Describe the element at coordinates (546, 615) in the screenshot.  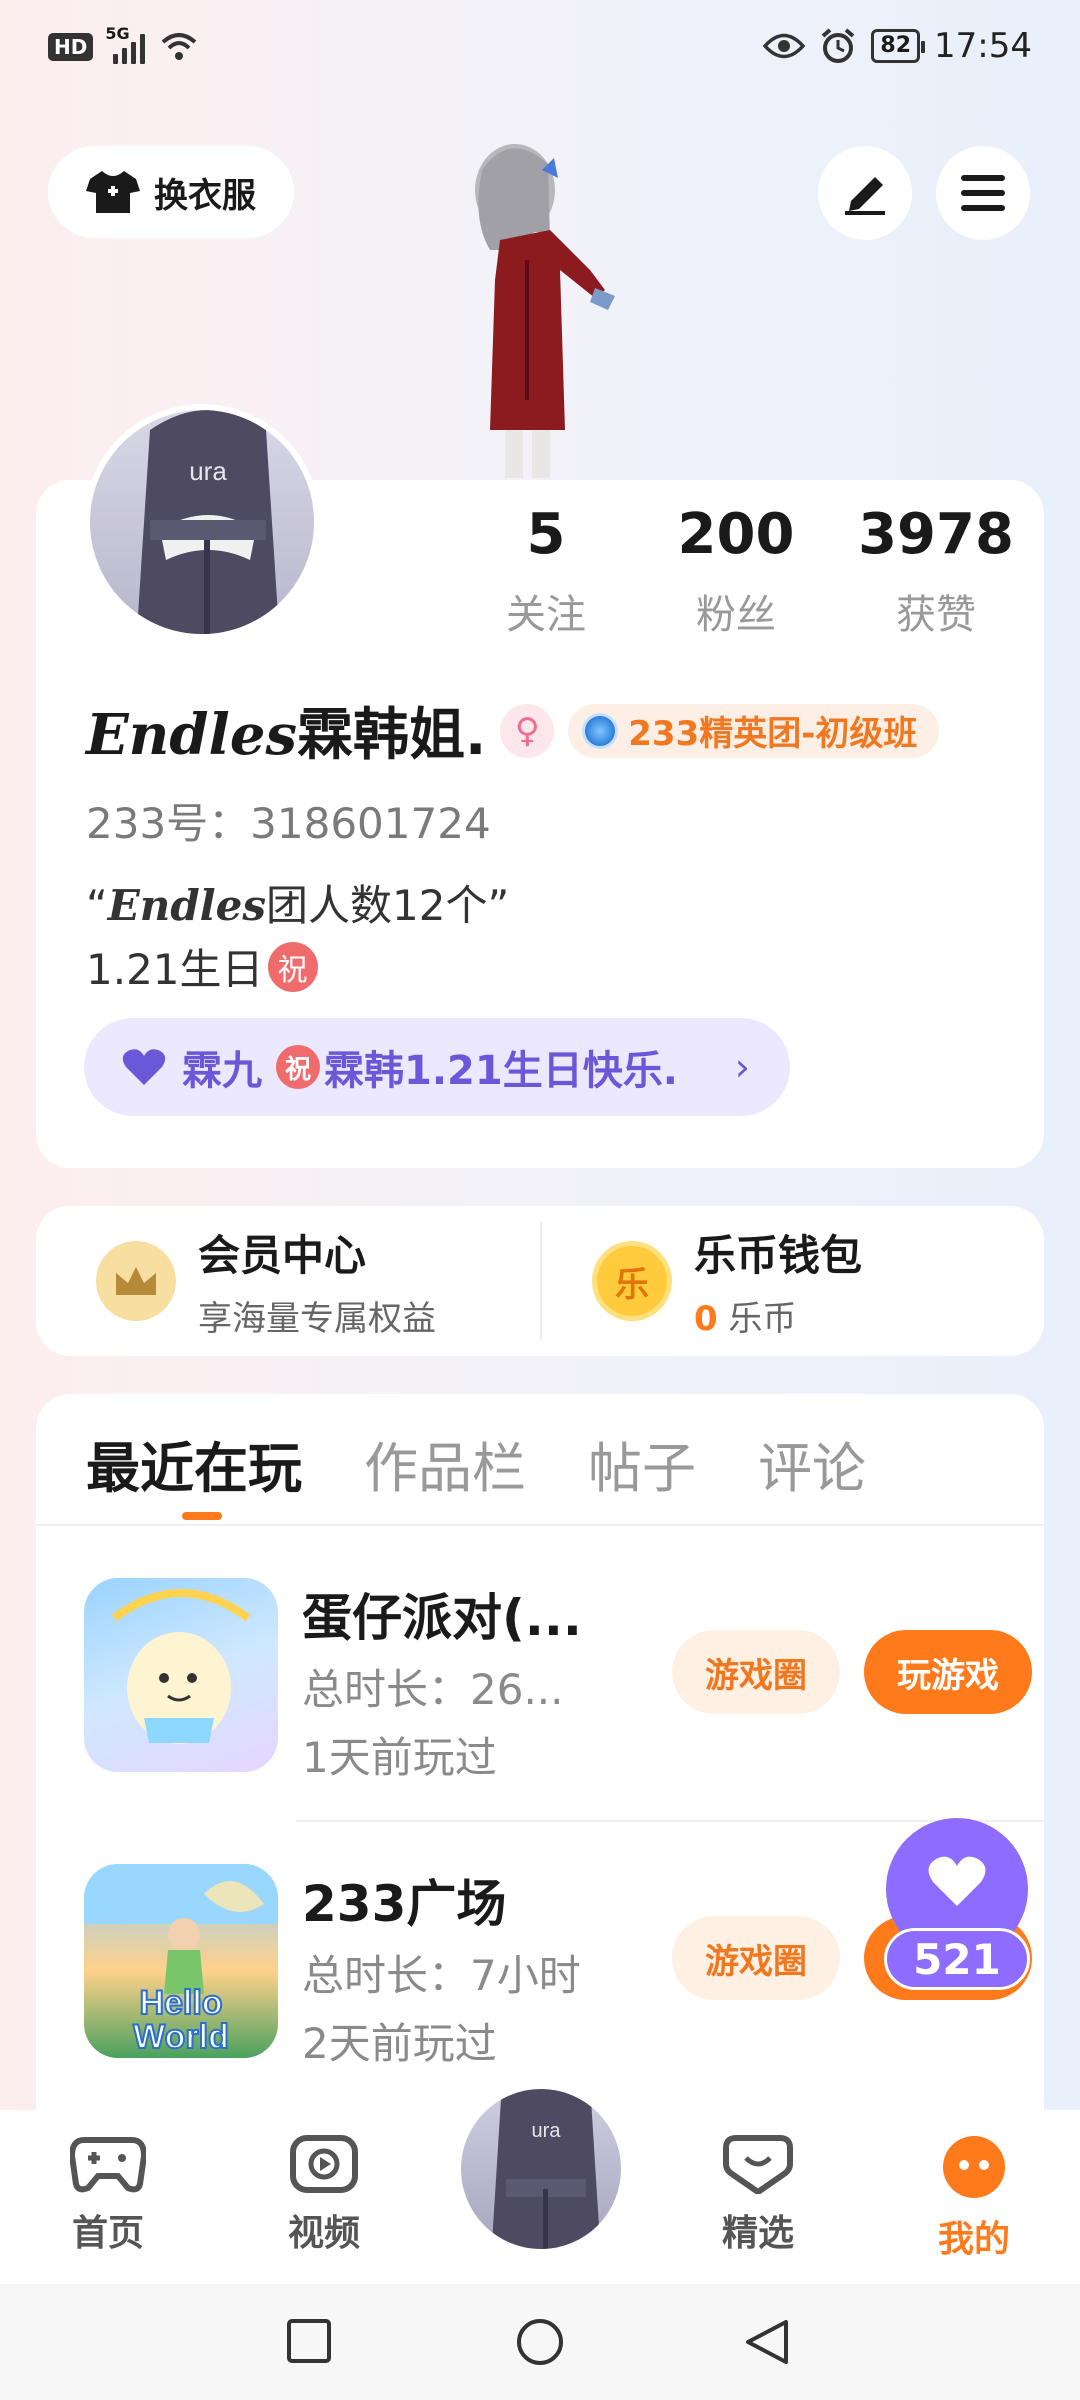
I see `following-label: 关注` at that location.